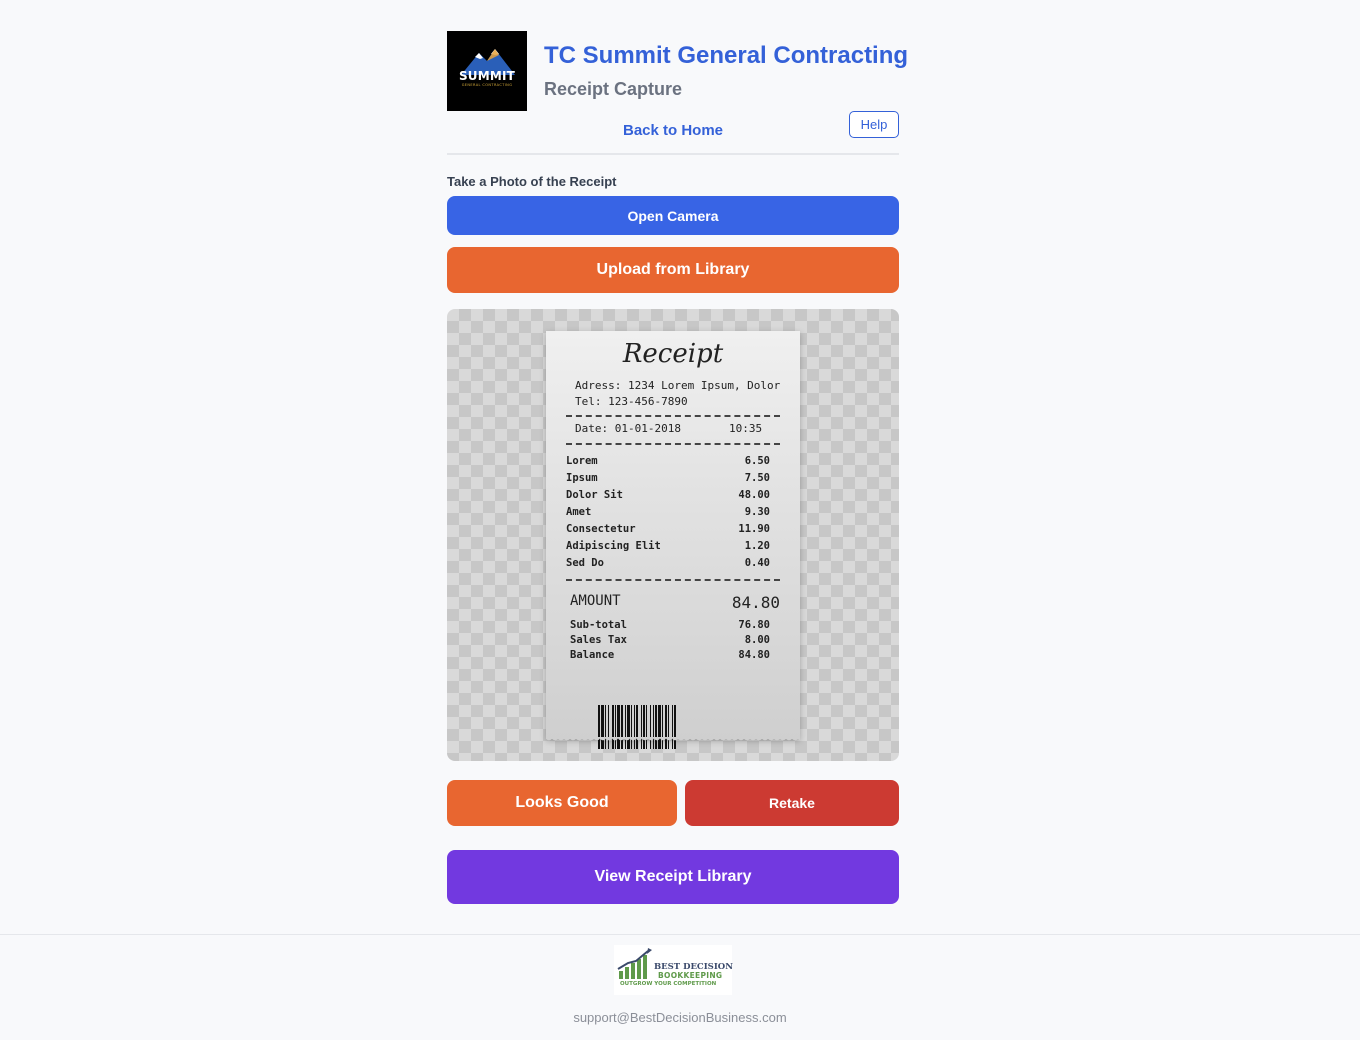 The image size is (1360, 1040). I want to click on help-button: Help, so click(874, 124).